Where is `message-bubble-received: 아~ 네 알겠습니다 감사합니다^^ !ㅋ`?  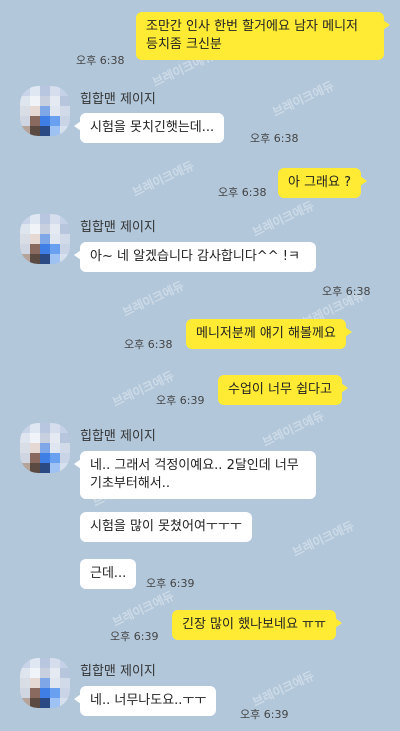 message-bubble-received: 아~ 네 알겠습니다 감사합니다^^ !ㅋ is located at coordinates (195, 257).